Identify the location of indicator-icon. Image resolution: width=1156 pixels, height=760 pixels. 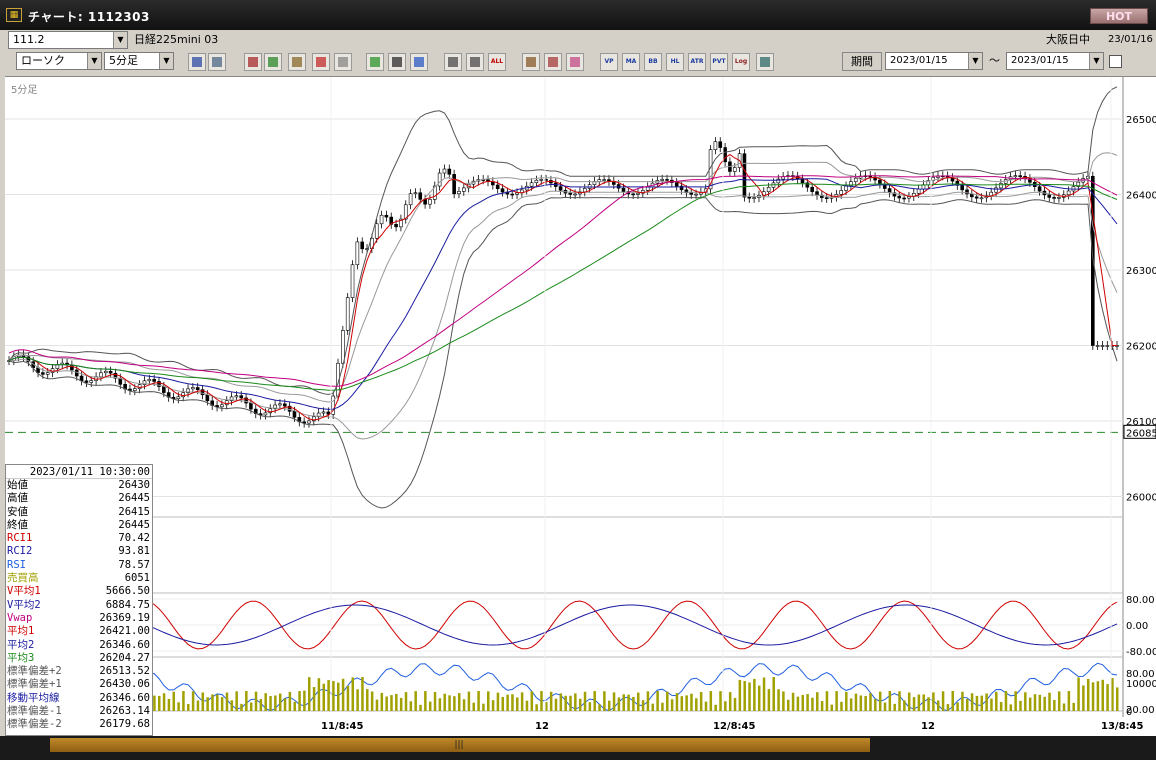
(253, 62).